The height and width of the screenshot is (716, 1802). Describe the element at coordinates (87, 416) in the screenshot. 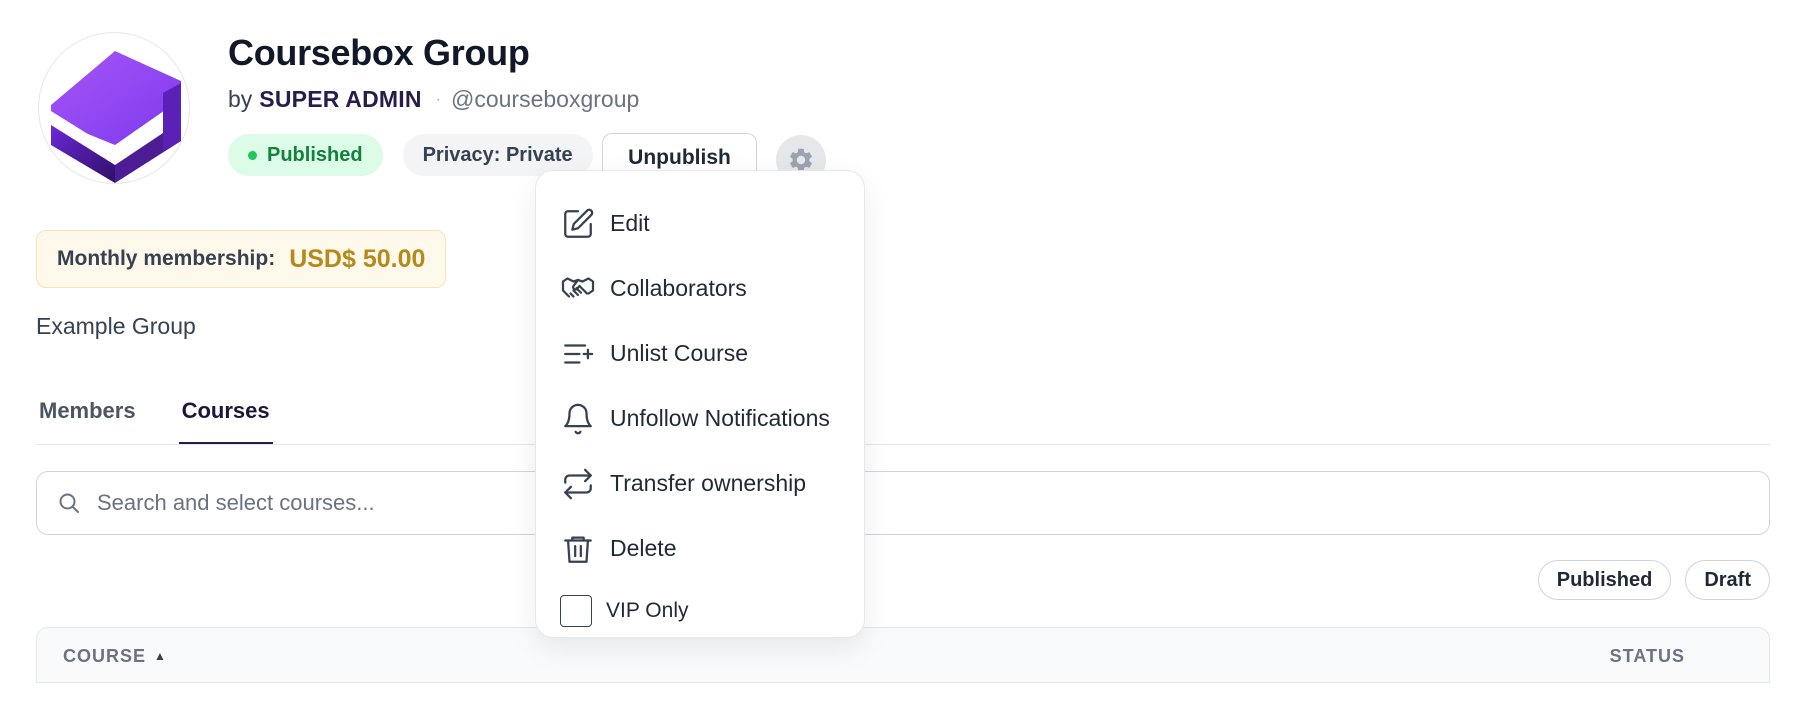

I see `tab-members: Members` at that location.